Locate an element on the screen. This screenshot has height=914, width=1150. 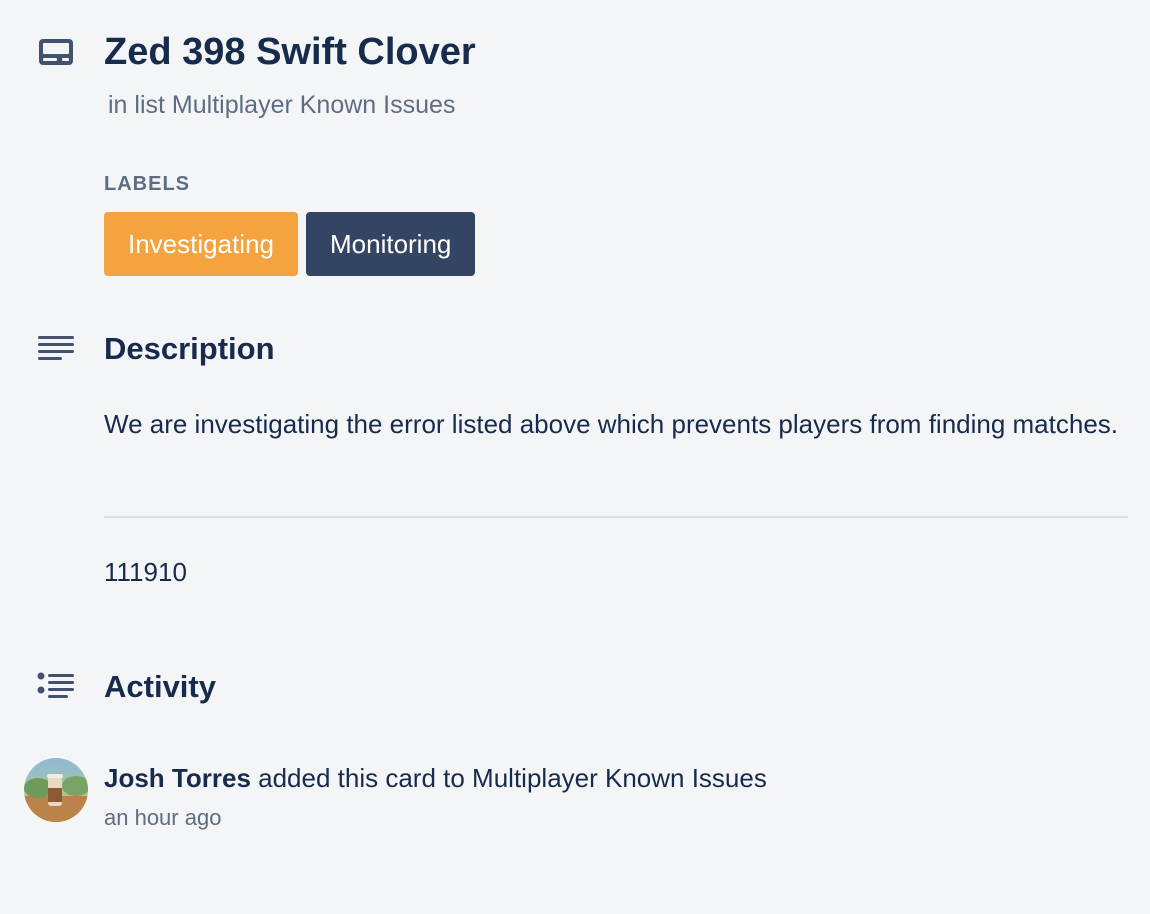
description-extra-text: 111910 is located at coordinates (145, 572).